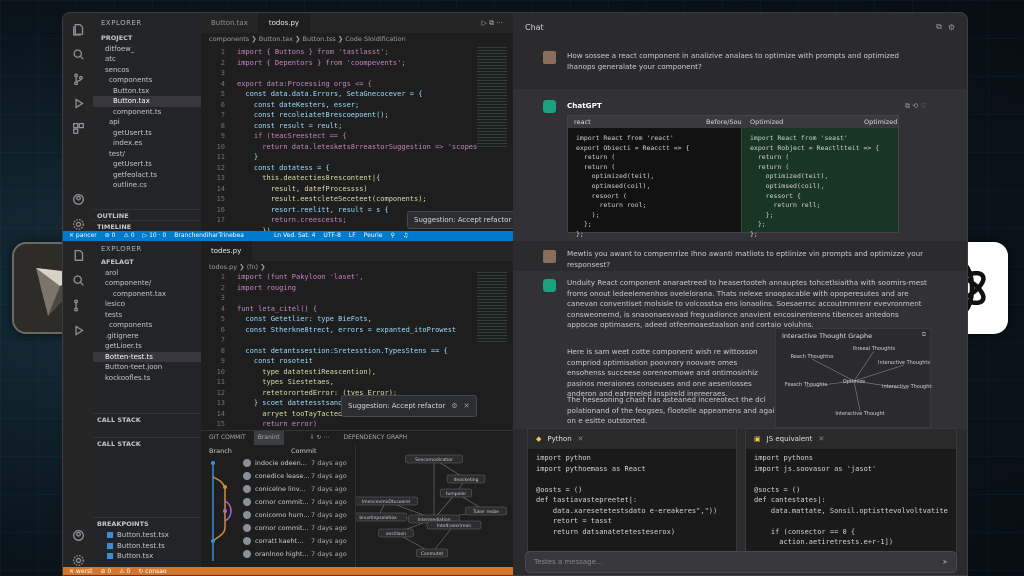 The height and width of the screenshot is (576, 1024). Describe the element at coordinates (492, 307) in the screenshot. I see `minimap` at that location.